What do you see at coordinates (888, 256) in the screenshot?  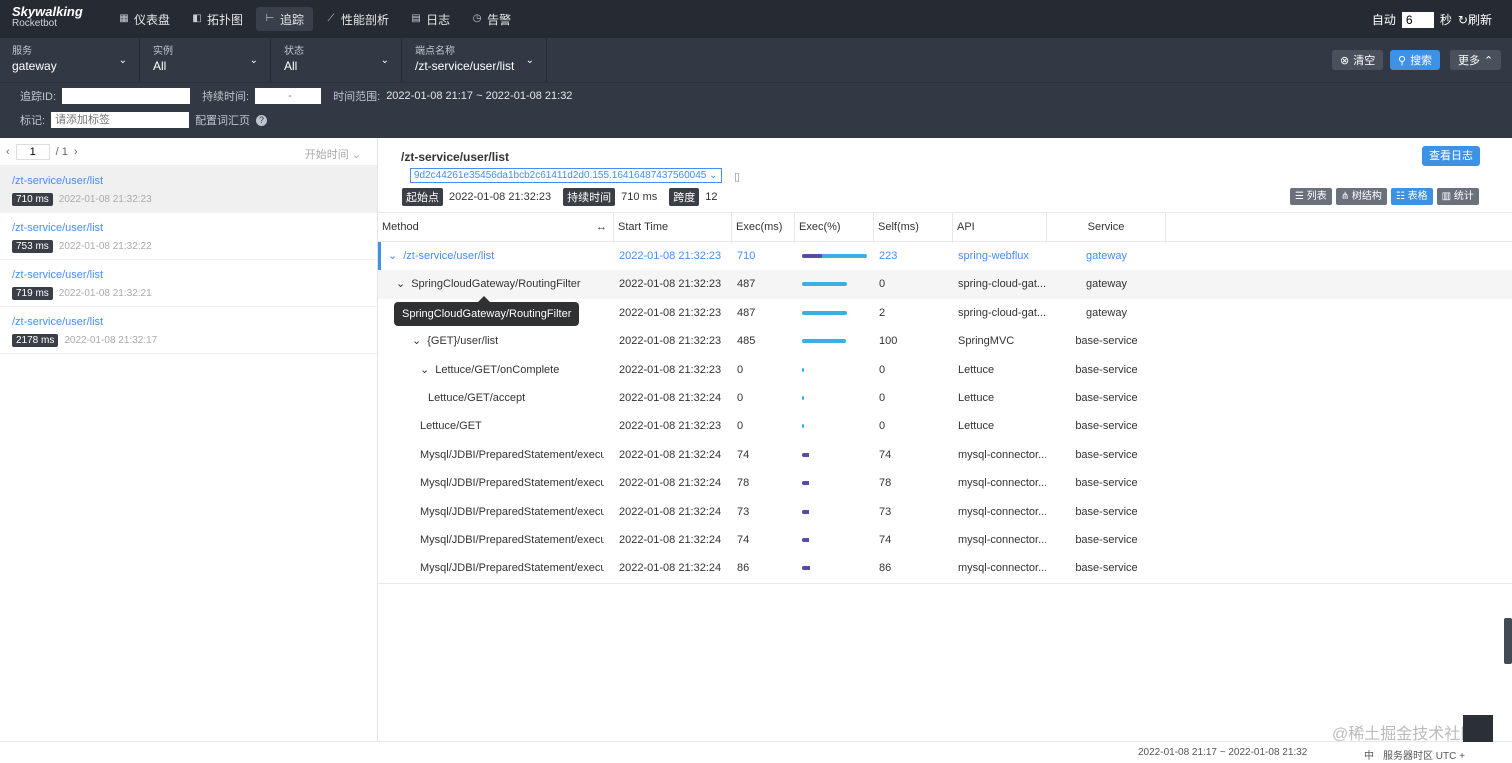 I see `span-self-ms: 223` at bounding box center [888, 256].